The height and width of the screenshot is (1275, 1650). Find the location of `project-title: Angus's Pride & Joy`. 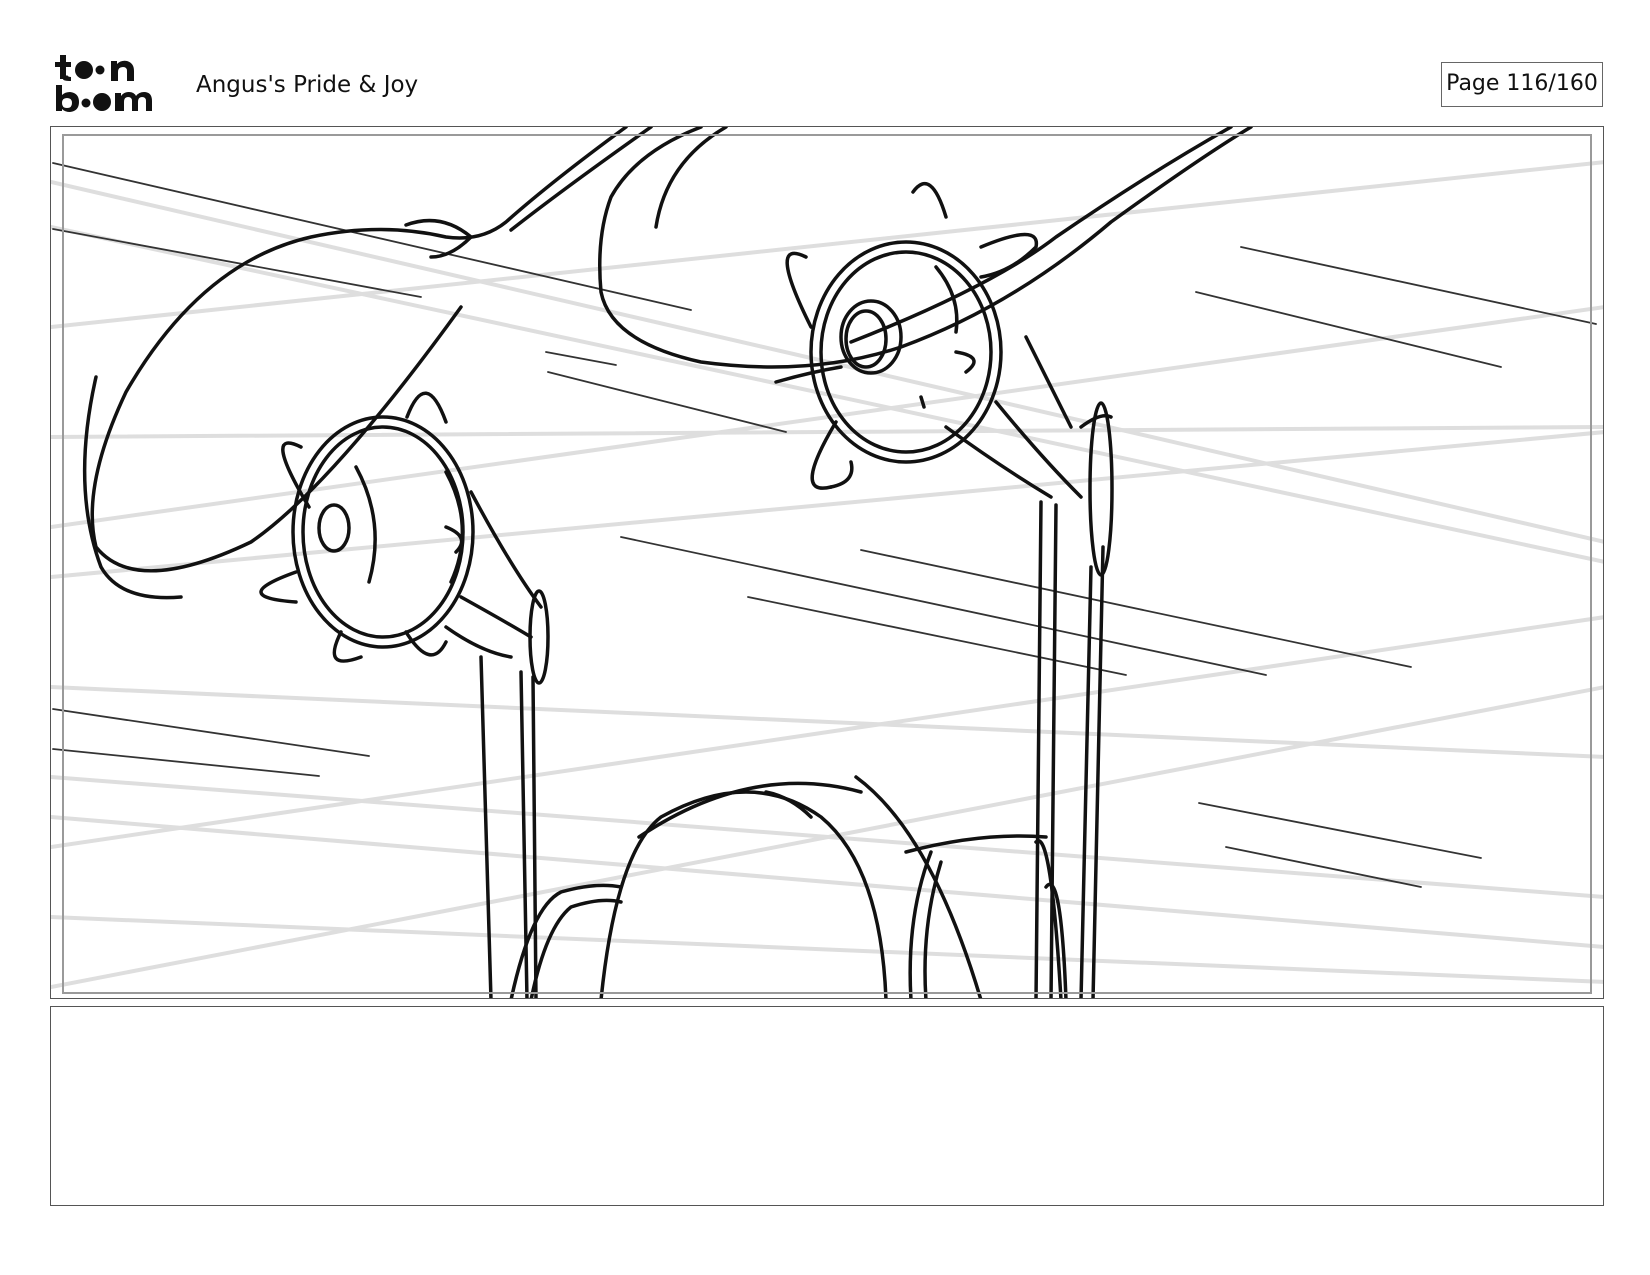

project-title: Angus's Pride & Joy is located at coordinates (307, 85).